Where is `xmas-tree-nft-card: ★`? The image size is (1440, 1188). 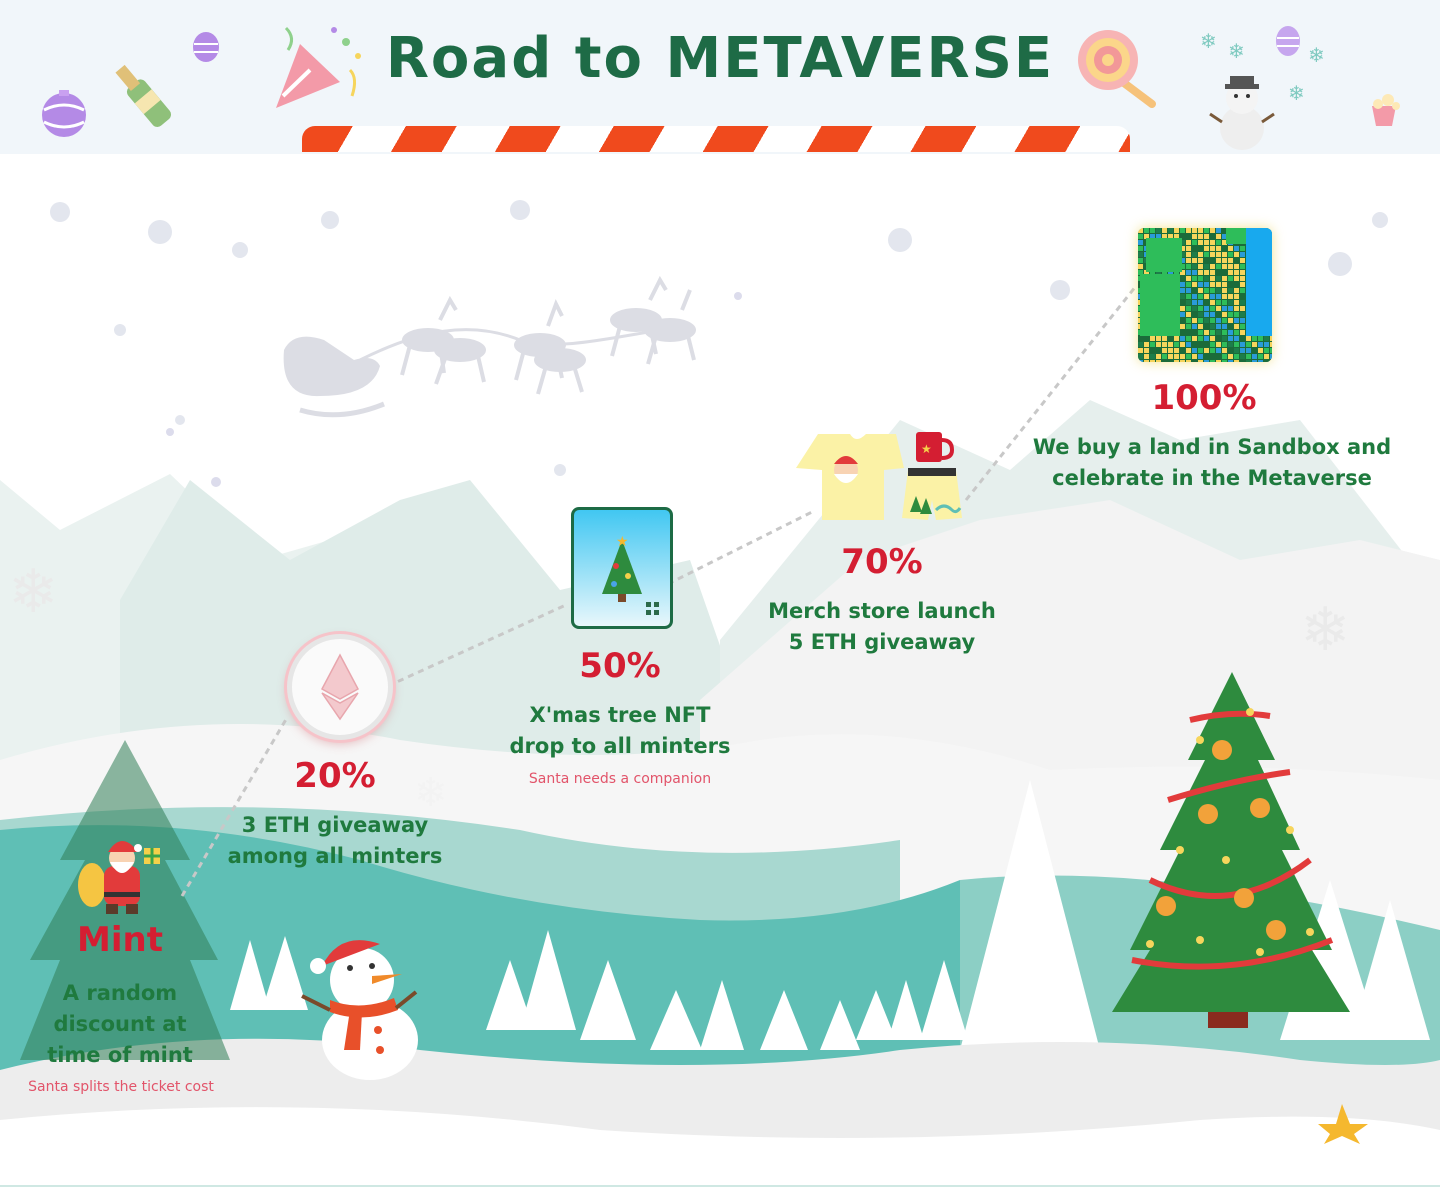
xmas-tree-nft-card: ★ is located at coordinates (622, 568).